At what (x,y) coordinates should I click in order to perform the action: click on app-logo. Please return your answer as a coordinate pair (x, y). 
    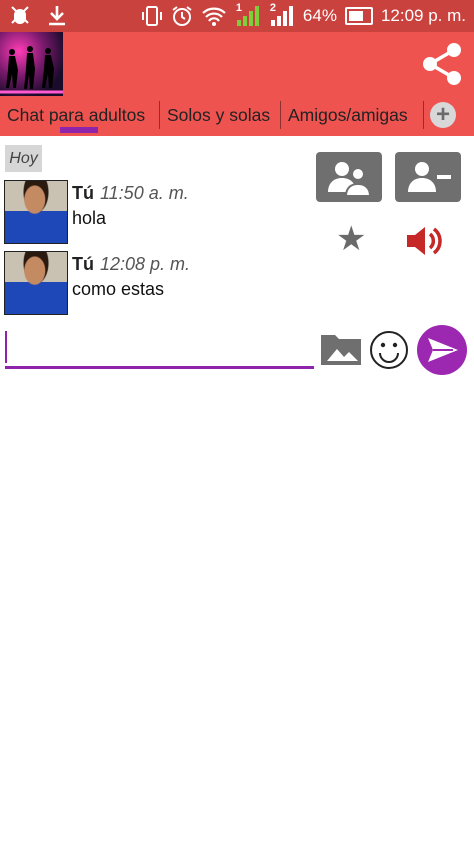
    Looking at the image, I should click on (31, 64).